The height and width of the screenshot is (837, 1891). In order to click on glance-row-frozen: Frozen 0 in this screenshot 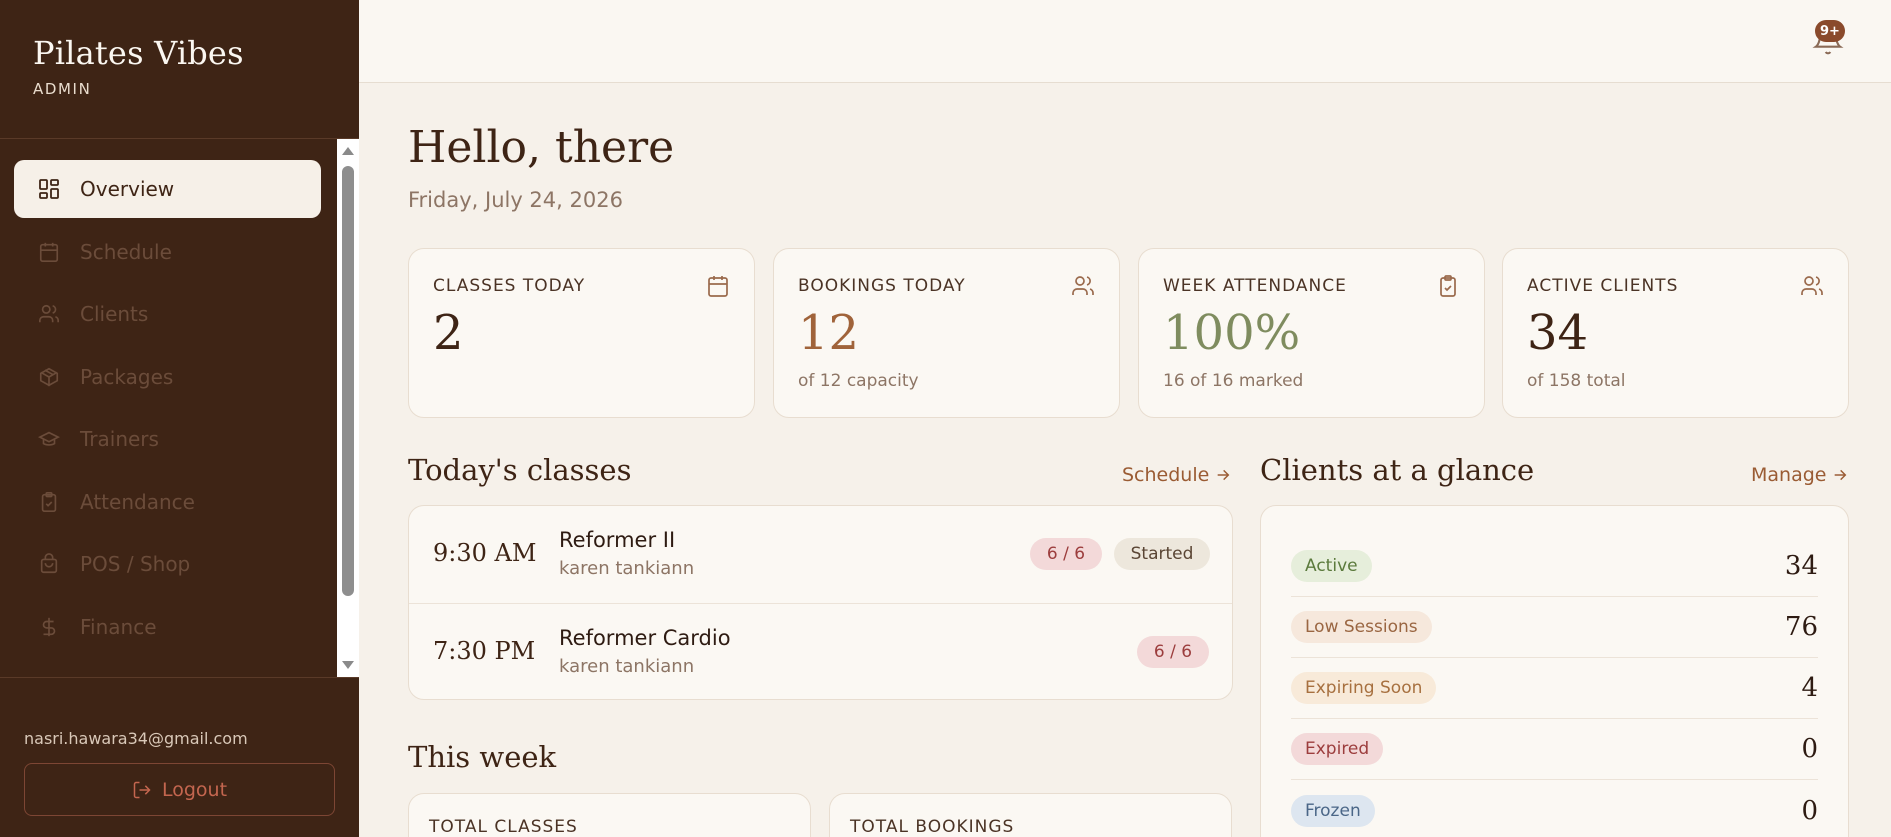, I will do `click(1554, 808)`.